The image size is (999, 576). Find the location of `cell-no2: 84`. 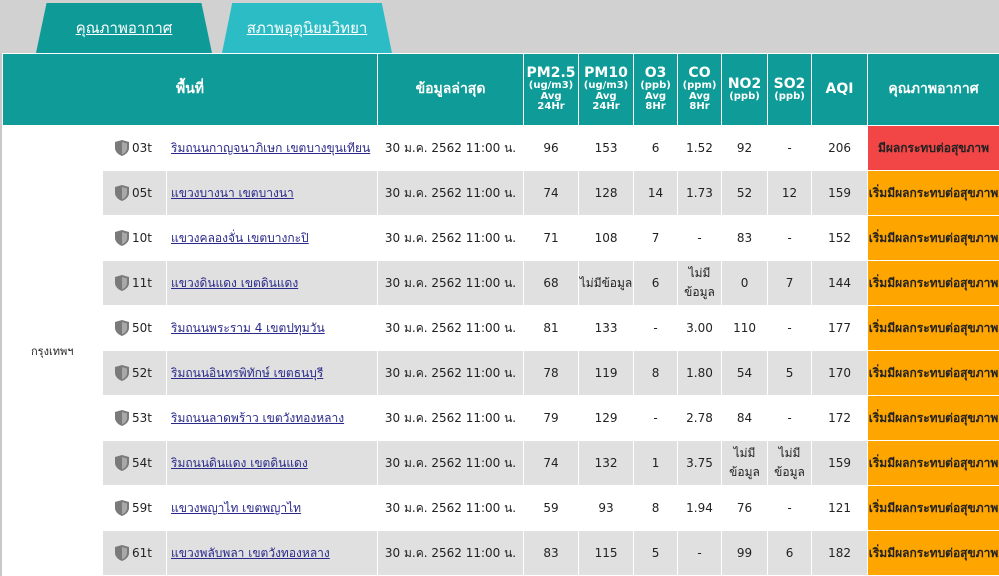

cell-no2: 84 is located at coordinates (745, 418).